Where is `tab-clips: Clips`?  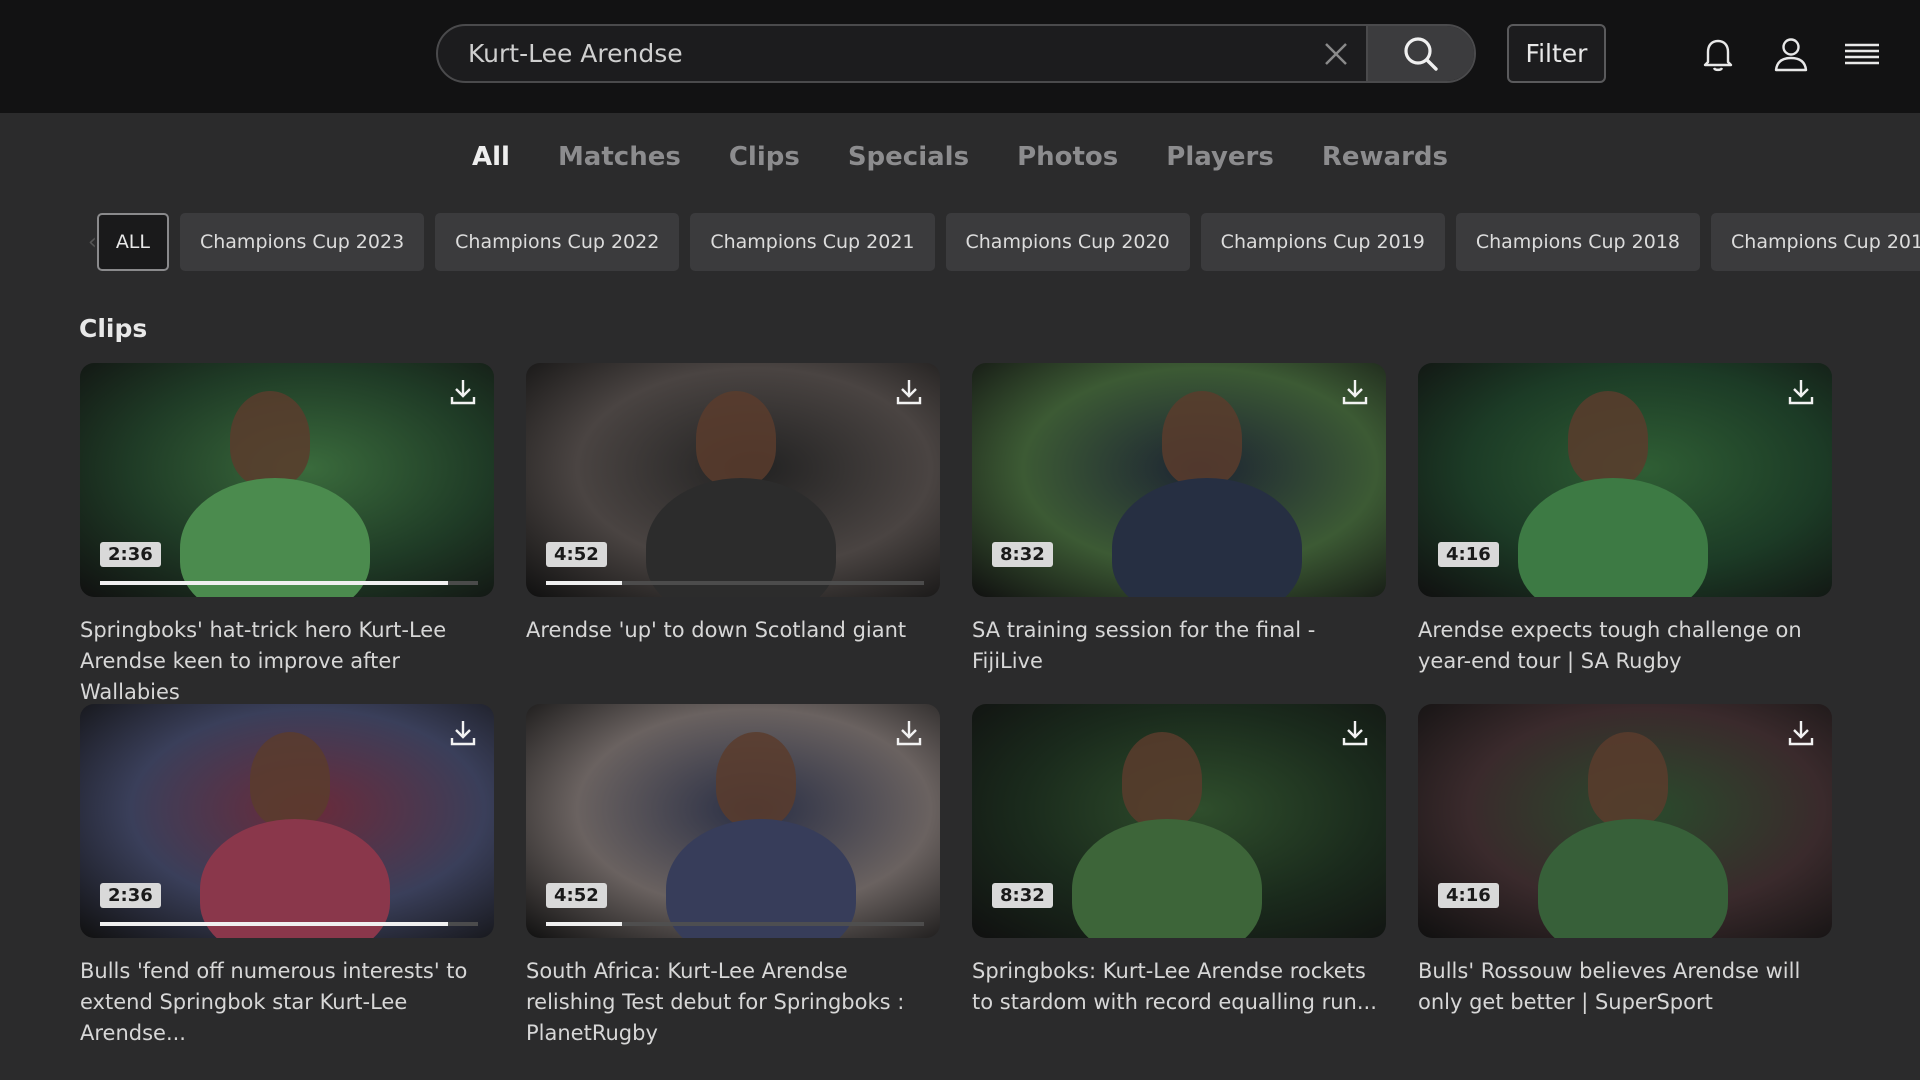
tab-clips: Clips is located at coordinates (764, 157).